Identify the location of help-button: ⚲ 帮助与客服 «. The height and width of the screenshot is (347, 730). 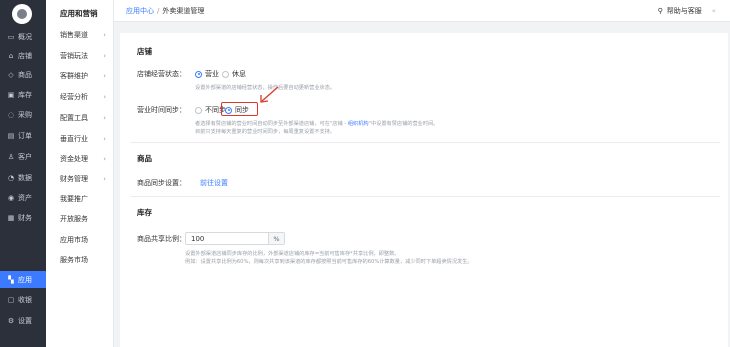
(687, 11).